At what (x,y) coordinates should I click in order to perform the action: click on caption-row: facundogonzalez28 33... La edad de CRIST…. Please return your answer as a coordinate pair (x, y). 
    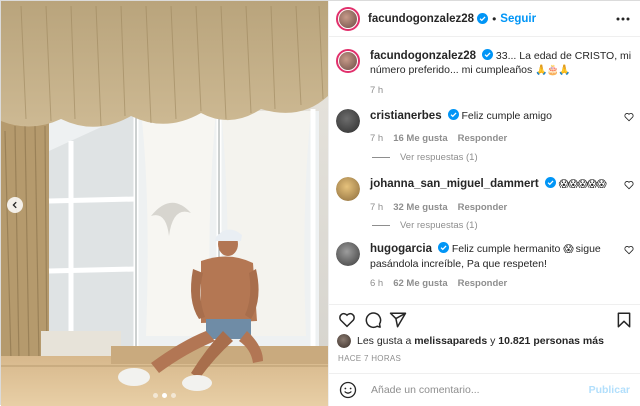
    Looking at the image, I should click on (485, 73).